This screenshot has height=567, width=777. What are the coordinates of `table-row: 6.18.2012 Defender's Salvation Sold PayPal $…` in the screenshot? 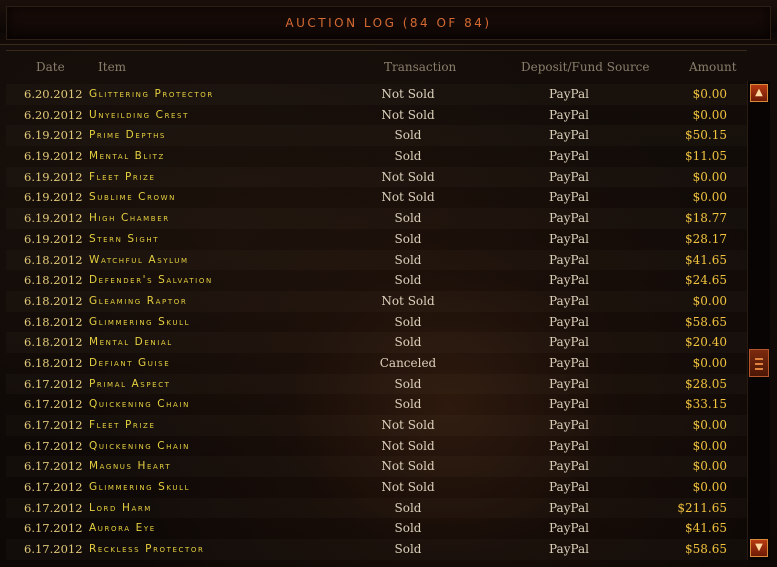 It's located at (376, 280).